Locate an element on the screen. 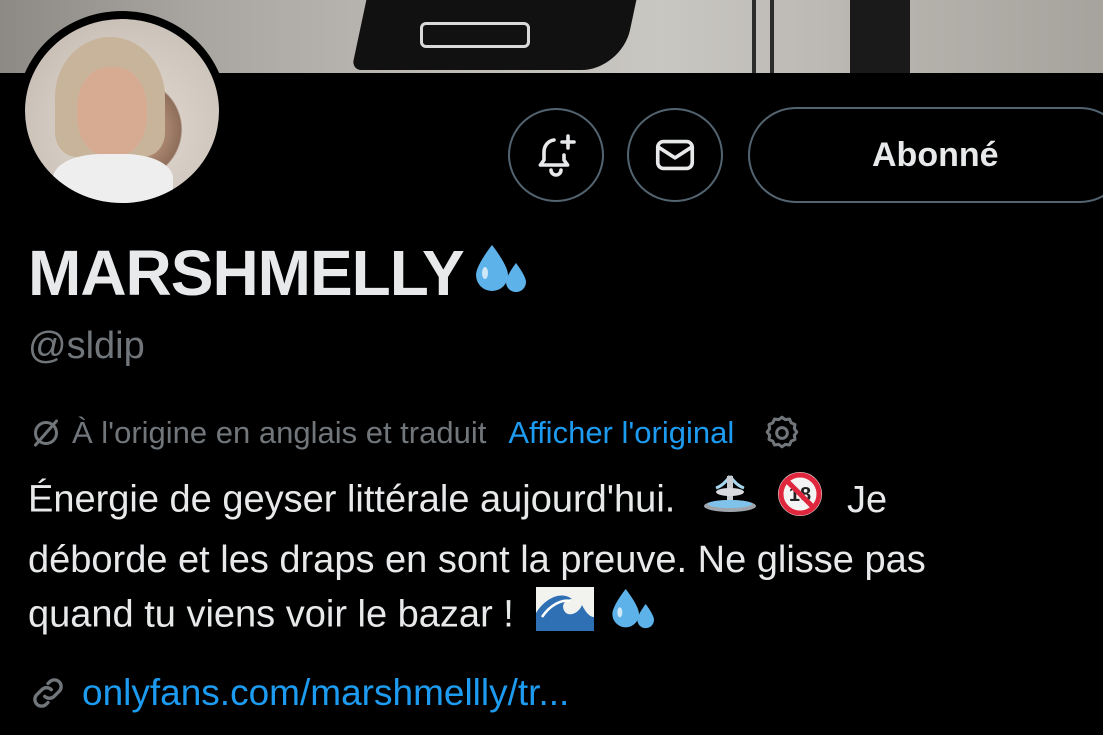 Image resolution: width=1103 pixels, height=735 pixels. bell-plus-icon is located at coordinates (557, 155).